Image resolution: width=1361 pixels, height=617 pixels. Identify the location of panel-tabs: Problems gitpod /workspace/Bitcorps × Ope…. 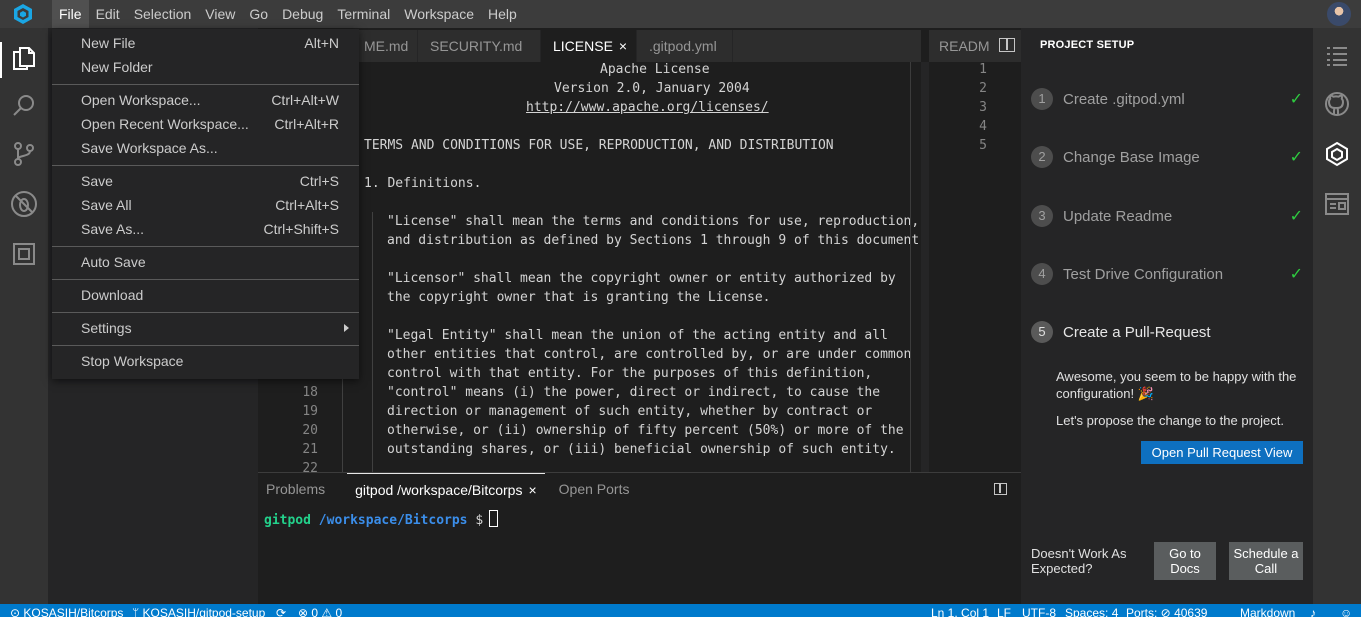
(447, 489).